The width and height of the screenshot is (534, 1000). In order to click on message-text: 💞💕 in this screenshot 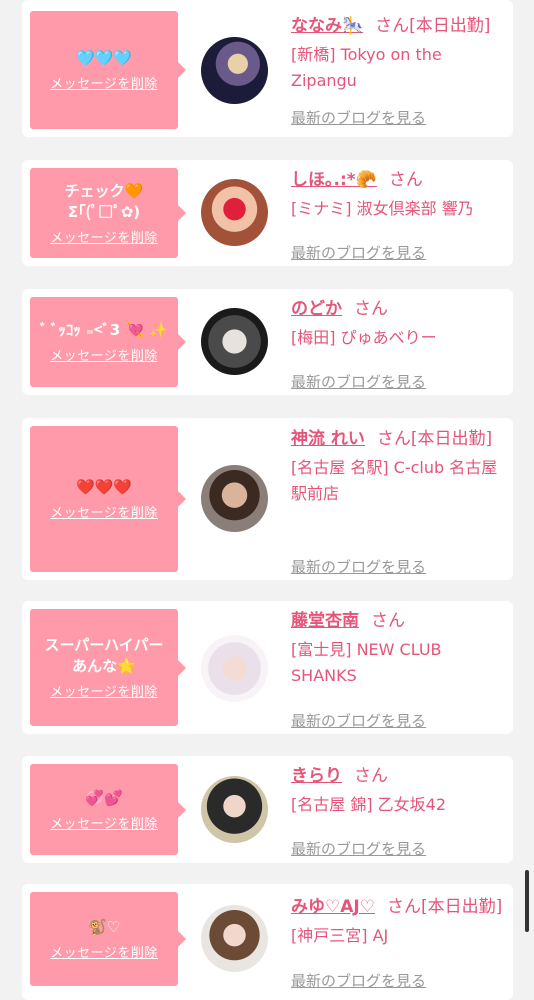, I will do `click(104, 797)`.